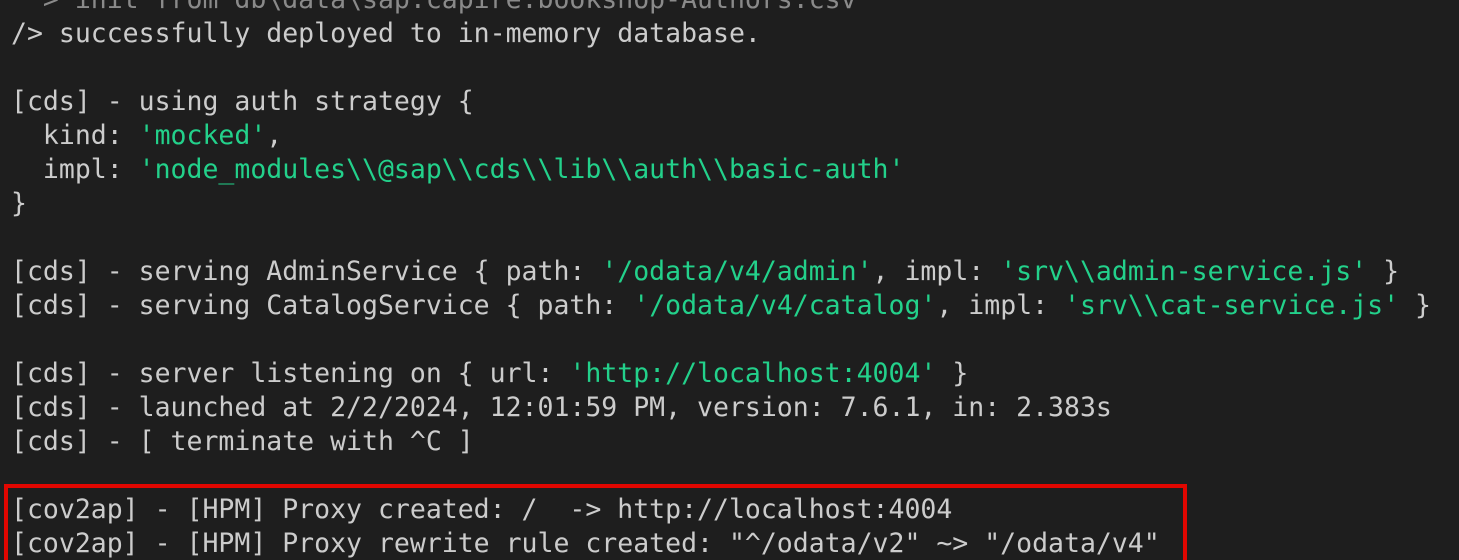 This screenshot has width=1459, height=560. I want to click on output-text: [cds] - [ terminate with ^C ], so click(242, 441).